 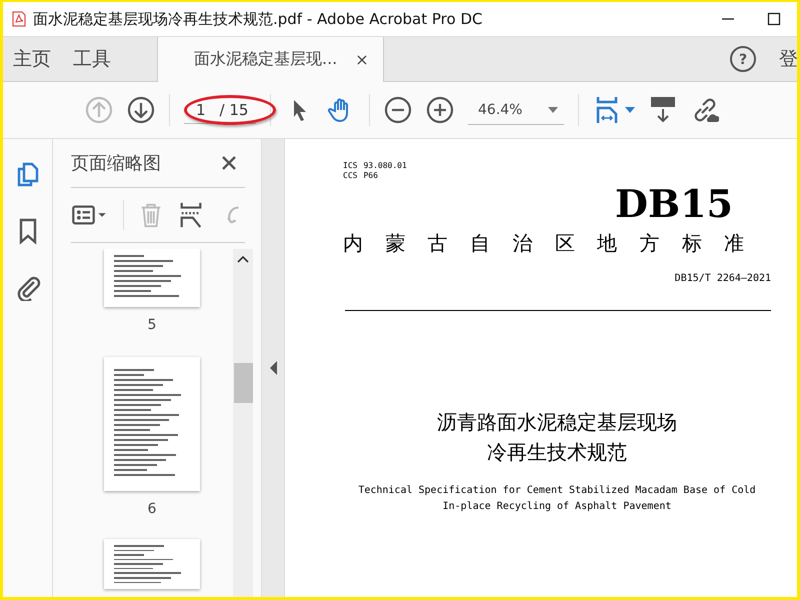 I want to click on english-title: Technical Specification for Cement Stabilized Macadam Base of Cold, so click(x=557, y=491).